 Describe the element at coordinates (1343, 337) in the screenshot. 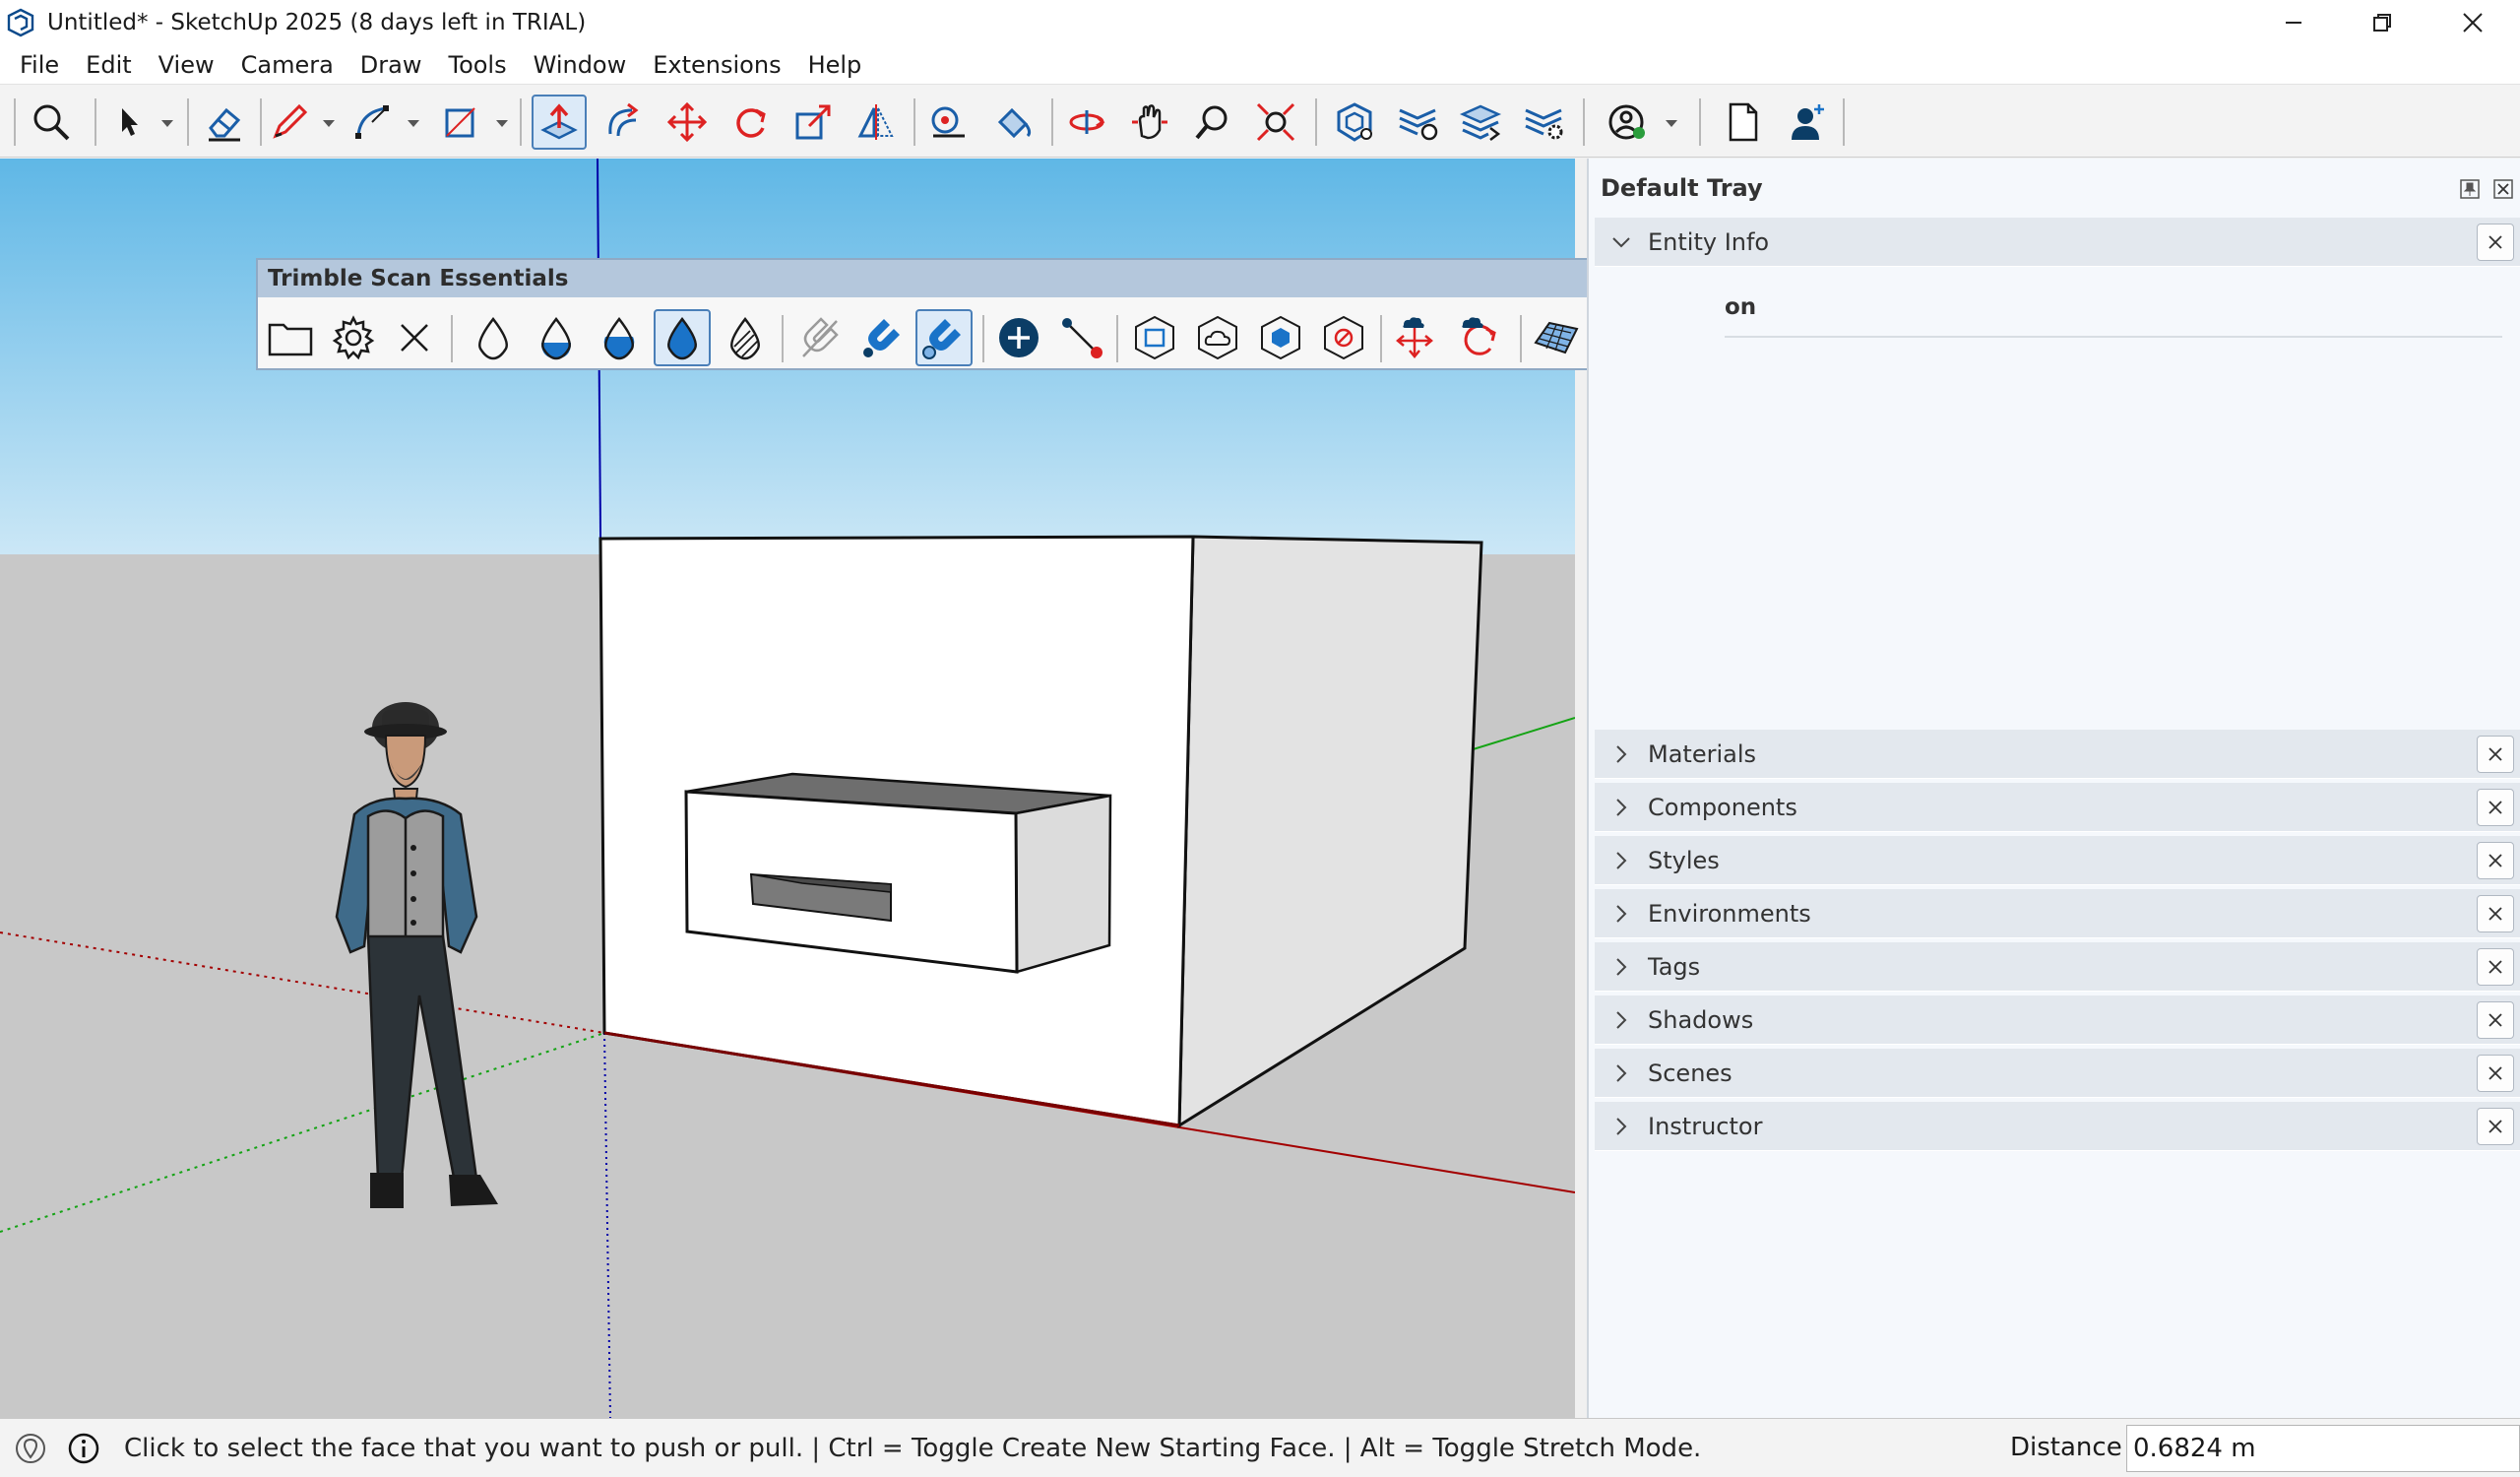

I see `no-box-button` at that location.